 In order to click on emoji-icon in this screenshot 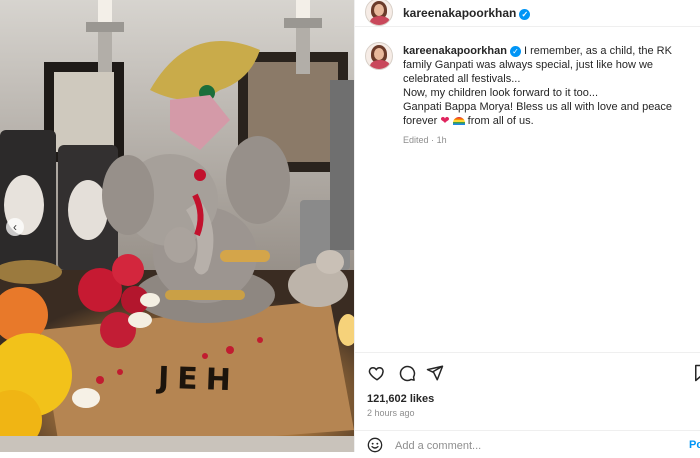, I will do `click(375, 445)`.